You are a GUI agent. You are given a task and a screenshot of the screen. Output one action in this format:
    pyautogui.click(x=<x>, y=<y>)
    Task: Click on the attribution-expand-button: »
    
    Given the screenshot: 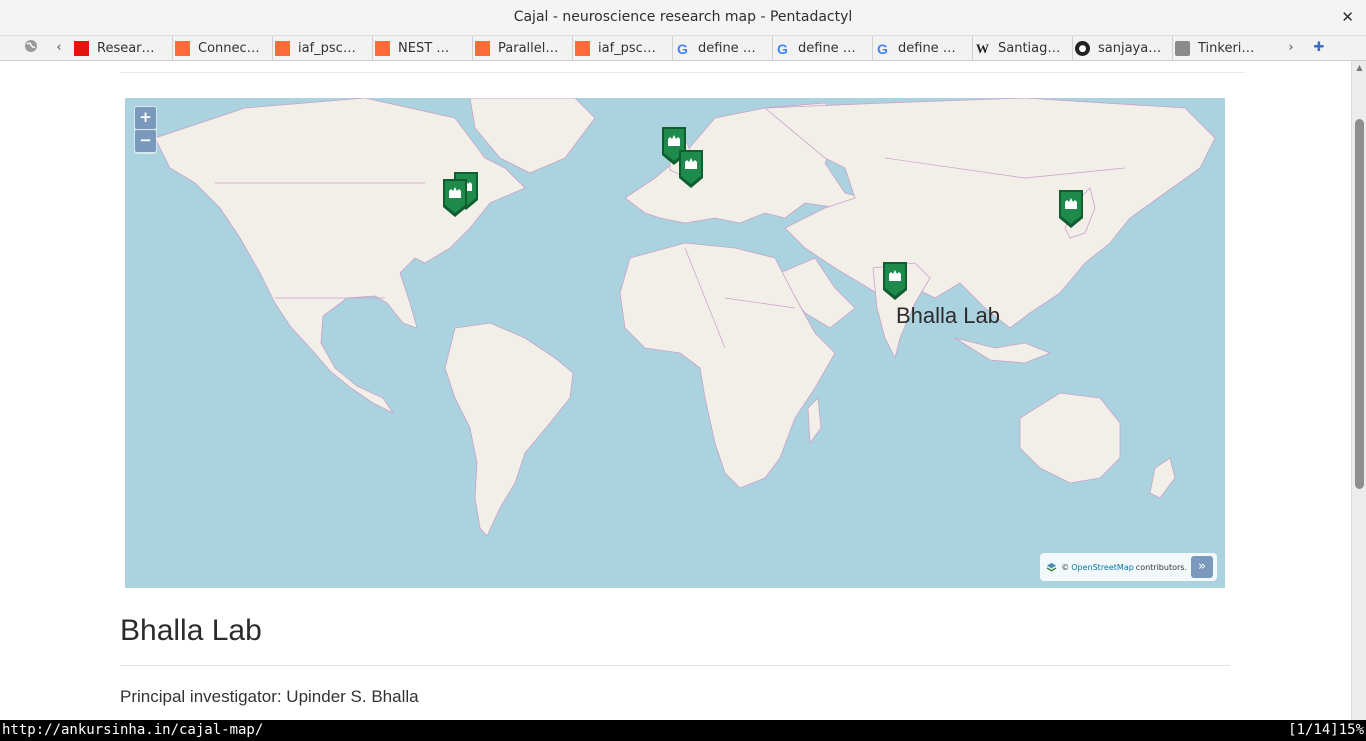 What is the action you would take?
    pyautogui.click(x=1202, y=567)
    